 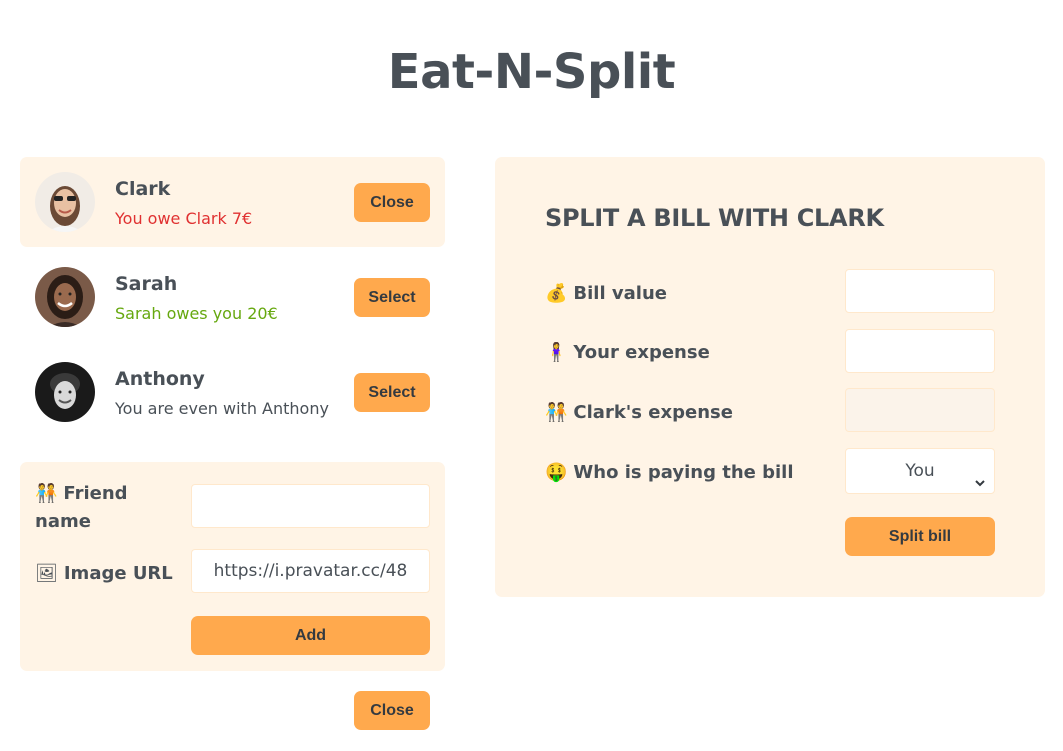 What do you see at coordinates (920, 351) in the screenshot?
I see `your-expense-input` at bounding box center [920, 351].